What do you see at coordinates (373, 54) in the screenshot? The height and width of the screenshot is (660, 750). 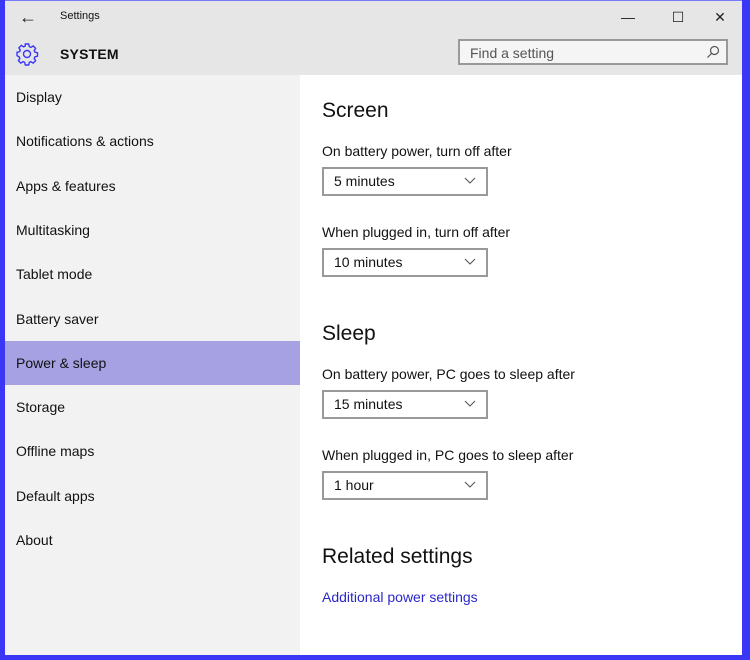 I see `header: SYSTEM Find a setting` at bounding box center [373, 54].